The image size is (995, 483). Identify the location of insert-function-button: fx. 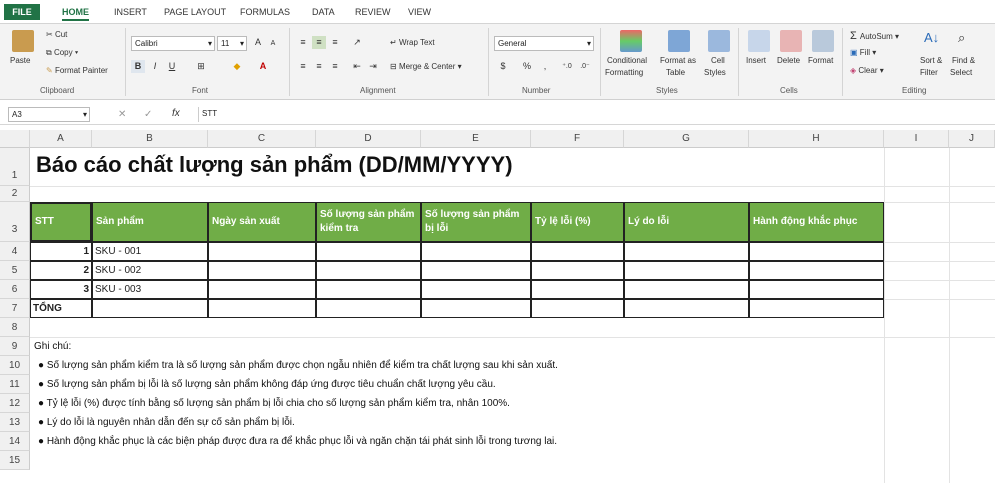
(176, 113).